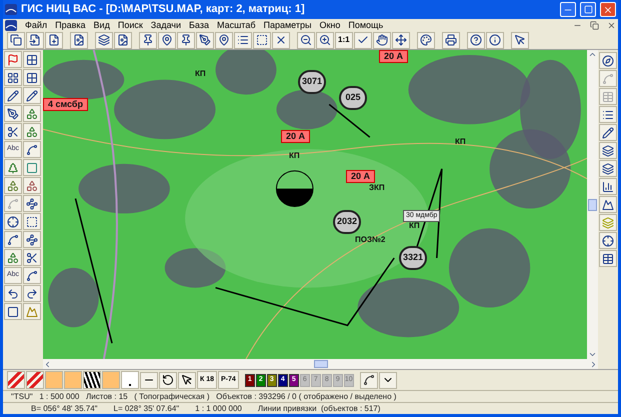 This screenshot has width=621, height=417. What do you see at coordinates (102, 25) in the screenshot?
I see `menu-item: Вид` at bounding box center [102, 25].